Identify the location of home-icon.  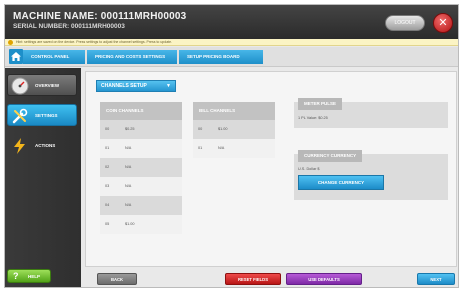
(16, 56).